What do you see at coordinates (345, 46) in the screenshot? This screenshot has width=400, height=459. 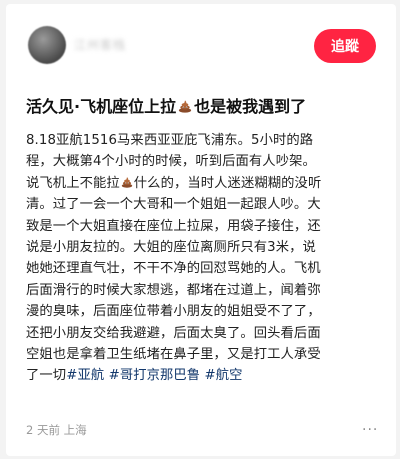 I see `follow-button: 追蹤` at bounding box center [345, 46].